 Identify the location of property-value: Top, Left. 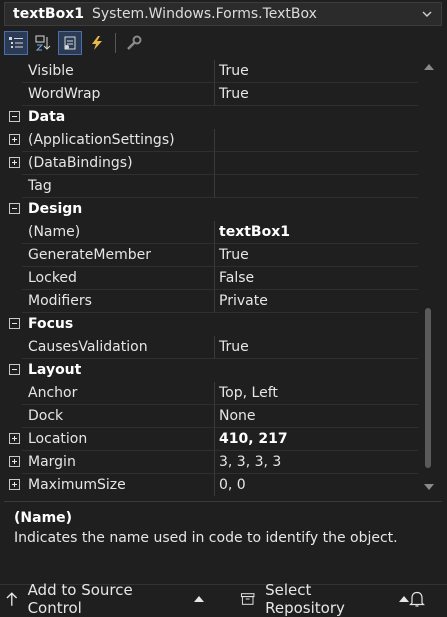
(316, 393).